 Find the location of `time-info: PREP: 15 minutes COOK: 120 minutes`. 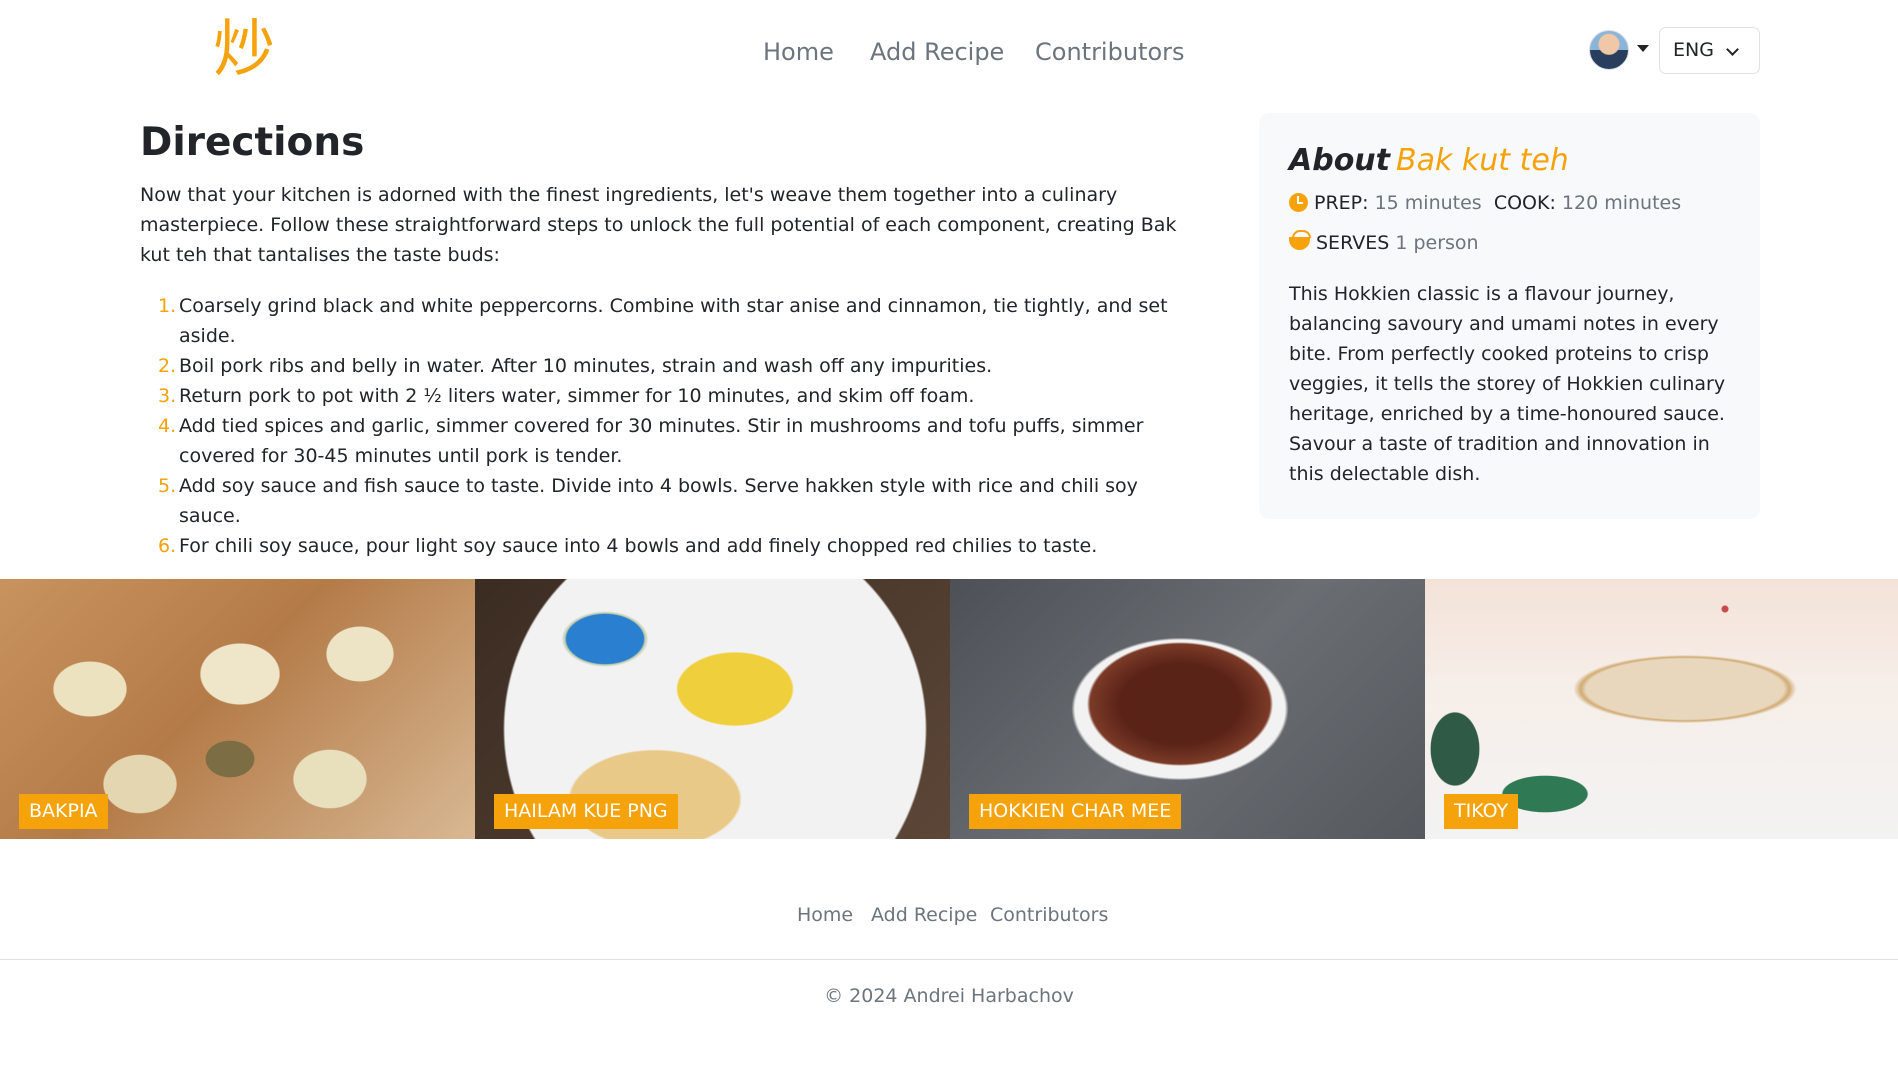

time-info: PREP: 15 minutes COOK: 120 minutes is located at coordinates (1509, 203).